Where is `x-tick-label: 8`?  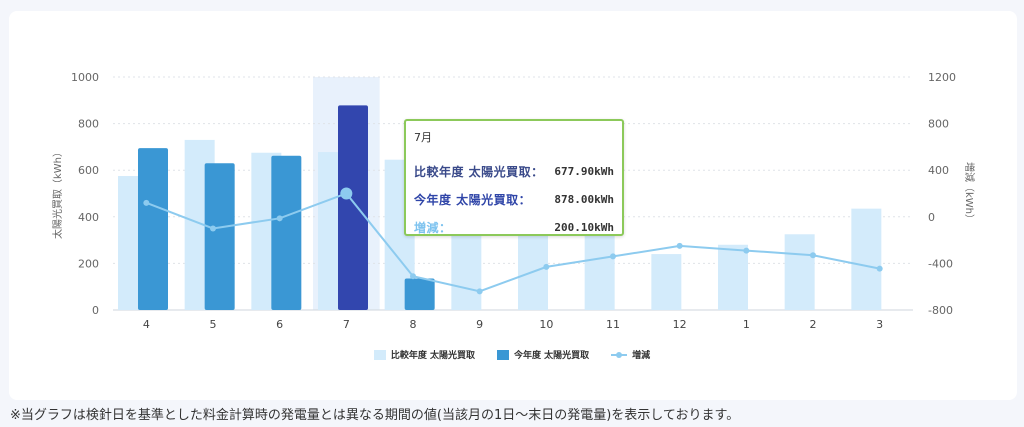 x-tick-label: 8 is located at coordinates (413, 324).